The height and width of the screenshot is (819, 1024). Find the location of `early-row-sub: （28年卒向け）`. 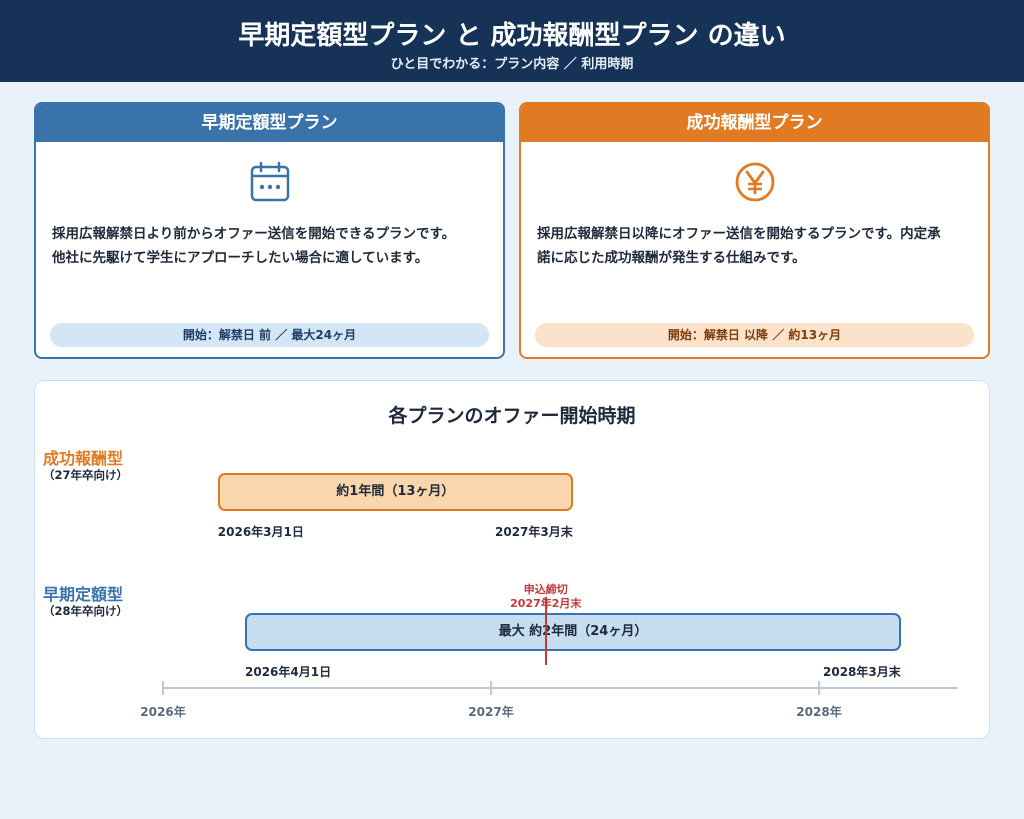

early-row-sub: （28年卒向け） is located at coordinates (86, 611).